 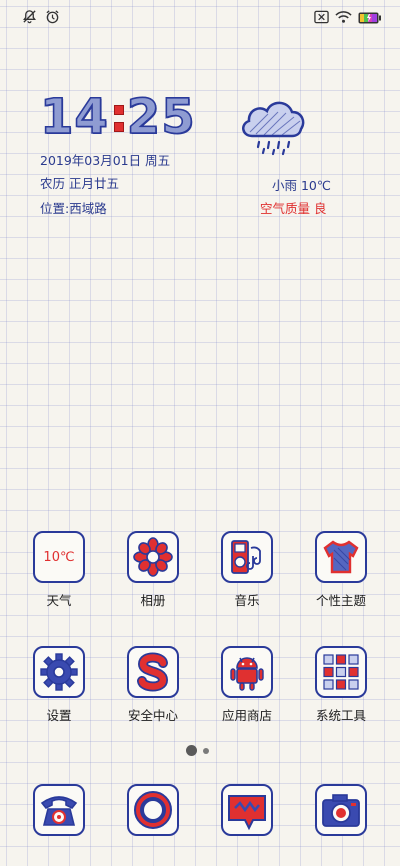 I want to click on location-text: 位置:西域路, so click(x=73, y=208).